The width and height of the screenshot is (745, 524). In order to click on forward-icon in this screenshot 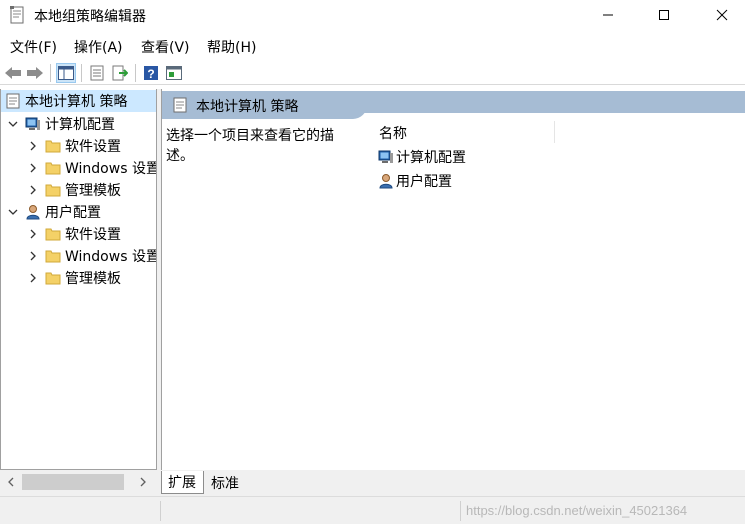, I will do `click(35, 73)`.